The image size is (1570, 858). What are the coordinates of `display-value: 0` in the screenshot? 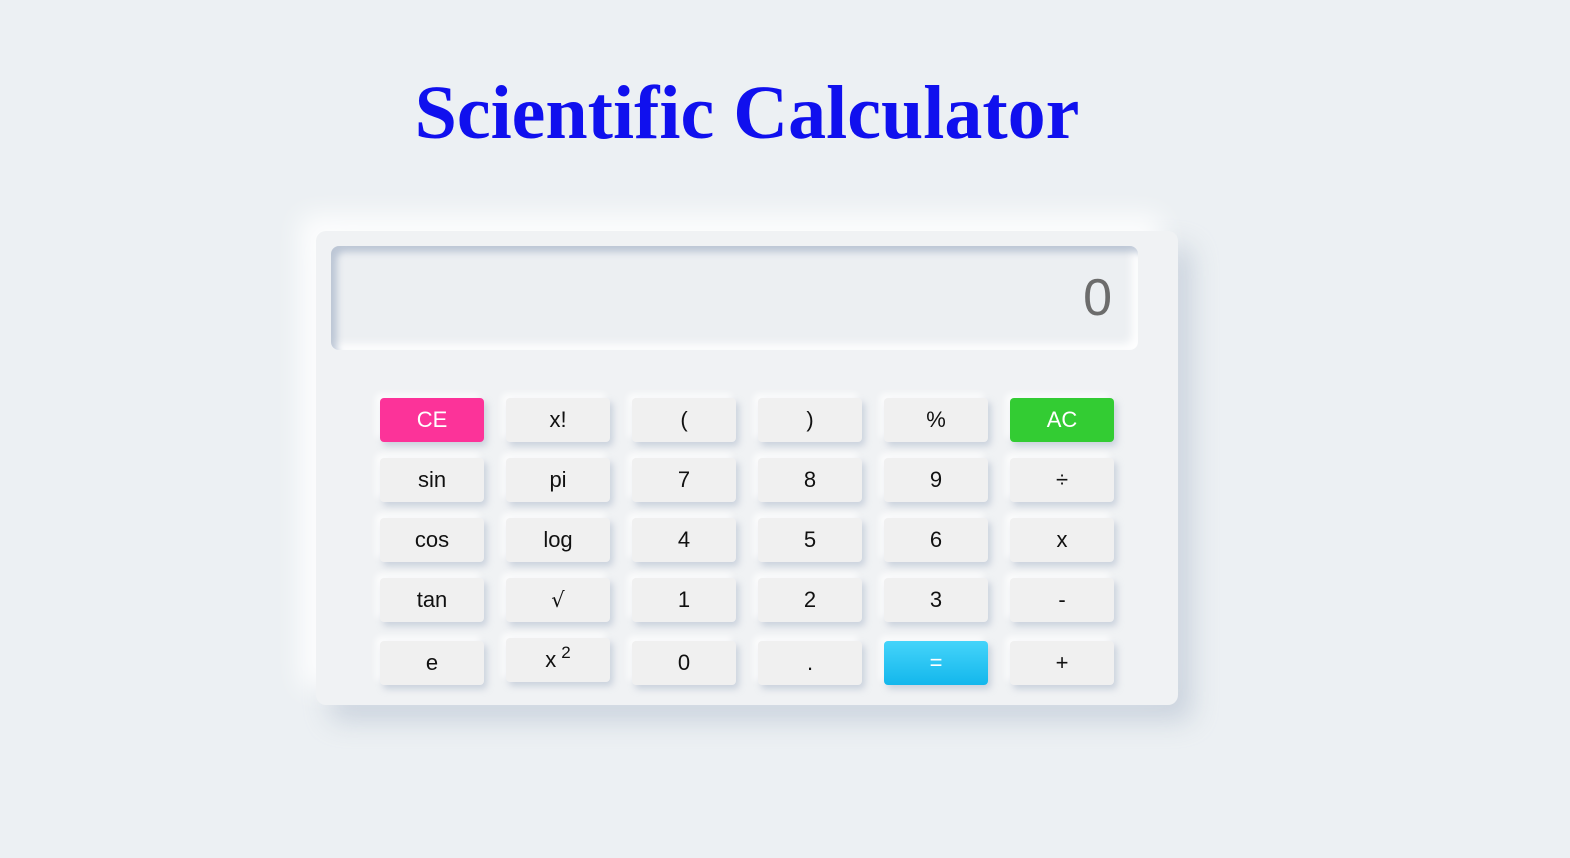 It's located at (1097, 298).